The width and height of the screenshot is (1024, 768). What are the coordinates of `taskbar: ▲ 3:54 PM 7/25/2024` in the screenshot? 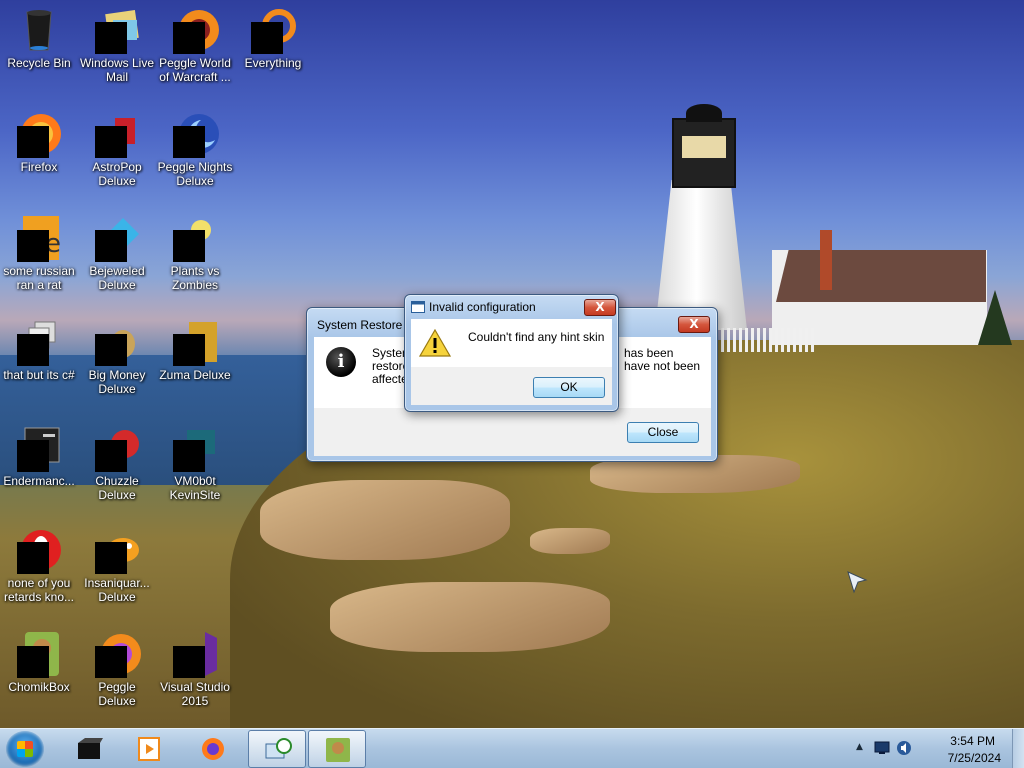 It's located at (512, 748).